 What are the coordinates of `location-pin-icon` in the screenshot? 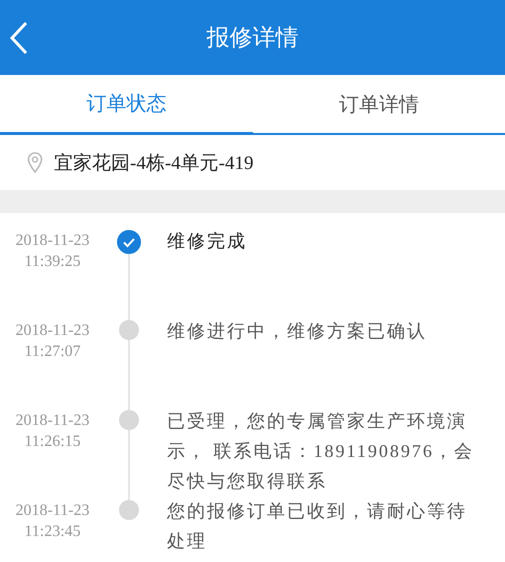 It's located at (35, 163).